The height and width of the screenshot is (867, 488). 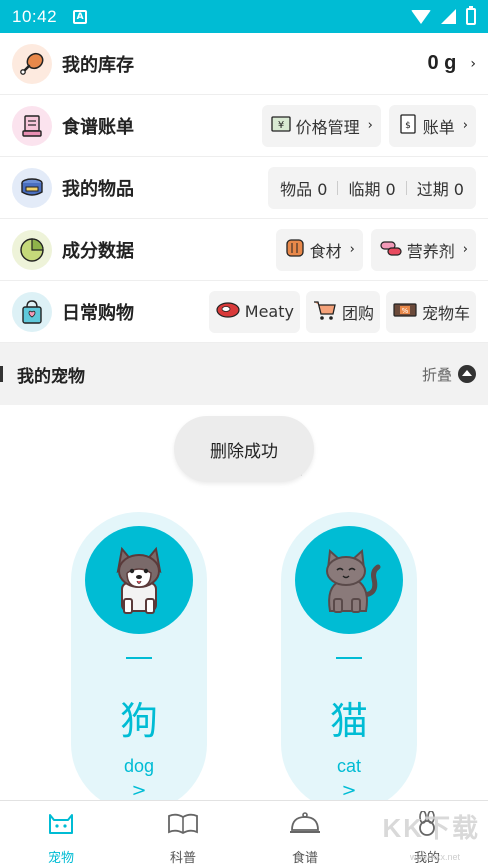 I want to click on ingredients-label: 食材, so click(x=325, y=251).